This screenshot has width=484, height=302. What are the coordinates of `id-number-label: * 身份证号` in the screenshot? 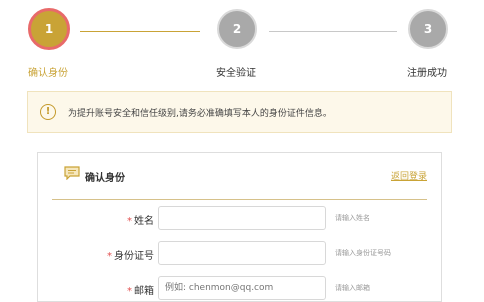 It's located at (130, 254).